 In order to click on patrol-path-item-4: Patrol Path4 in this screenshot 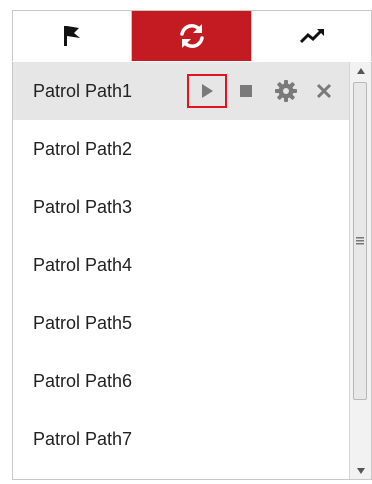, I will do `click(181, 265)`.